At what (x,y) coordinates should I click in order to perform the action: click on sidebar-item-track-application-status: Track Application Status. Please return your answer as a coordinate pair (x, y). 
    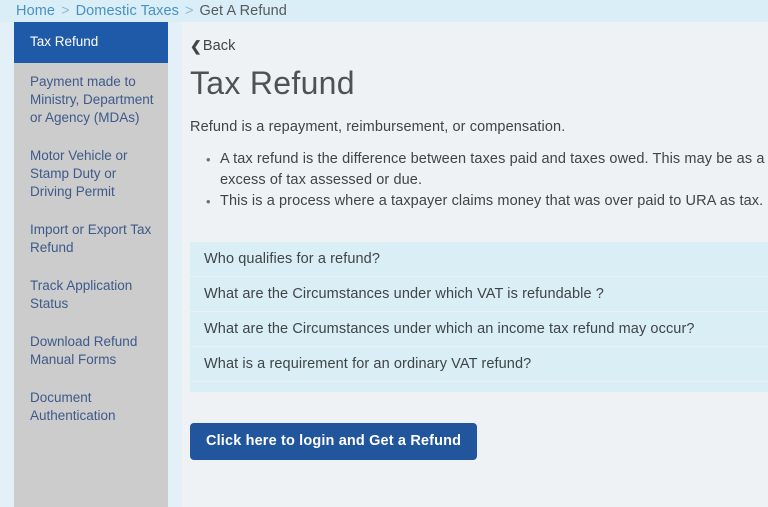
    Looking at the image, I should click on (91, 295).